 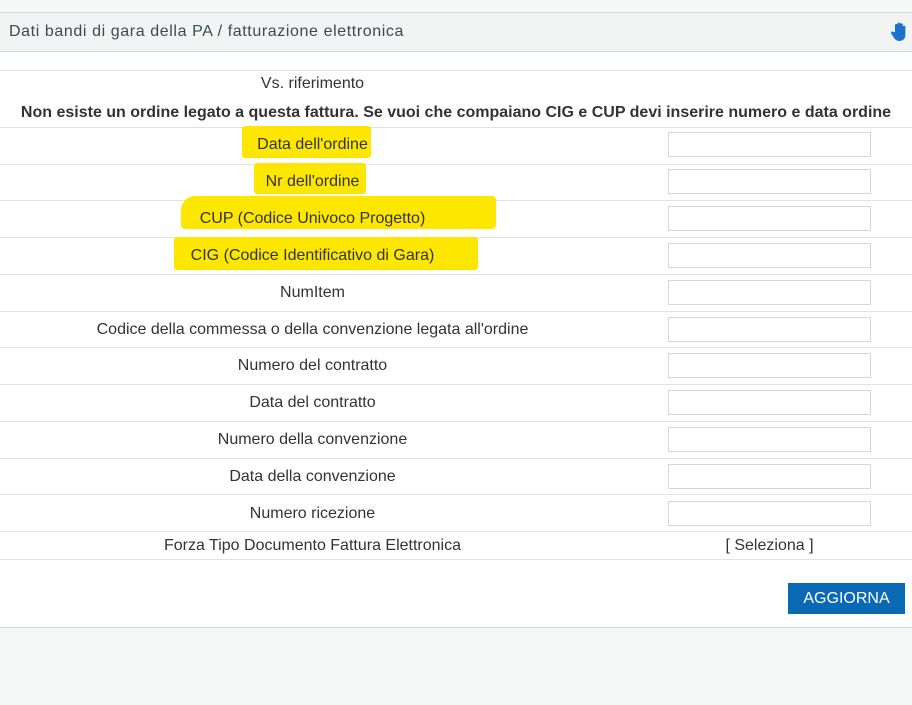 I want to click on nr-ordine-field, so click(x=769, y=181).